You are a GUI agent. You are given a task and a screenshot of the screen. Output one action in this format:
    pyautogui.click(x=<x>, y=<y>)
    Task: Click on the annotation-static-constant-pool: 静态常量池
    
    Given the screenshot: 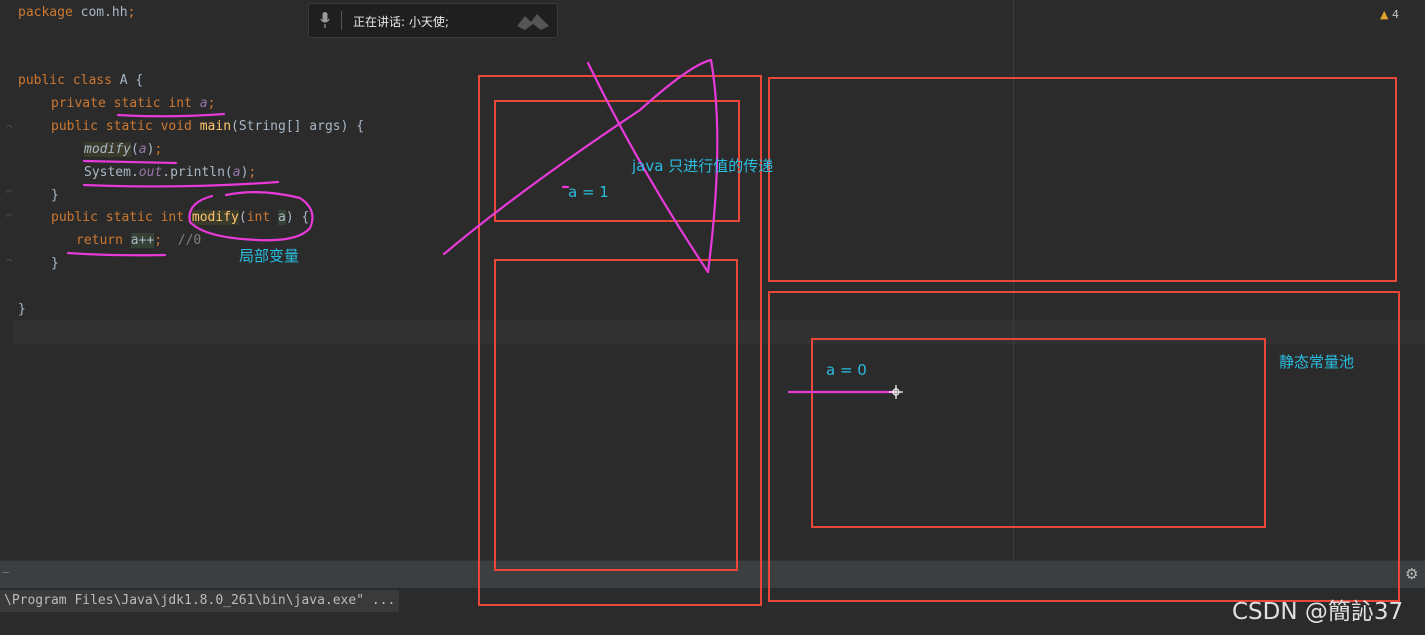 What is the action you would take?
    pyautogui.click(x=1317, y=362)
    